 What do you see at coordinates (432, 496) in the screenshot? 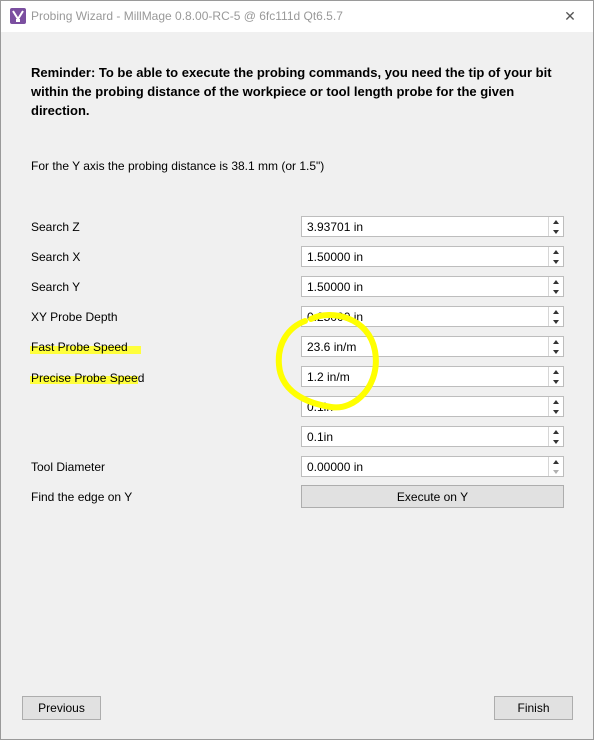
I see `execute-on-y-button: Execute on Y` at bounding box center [432, 496].